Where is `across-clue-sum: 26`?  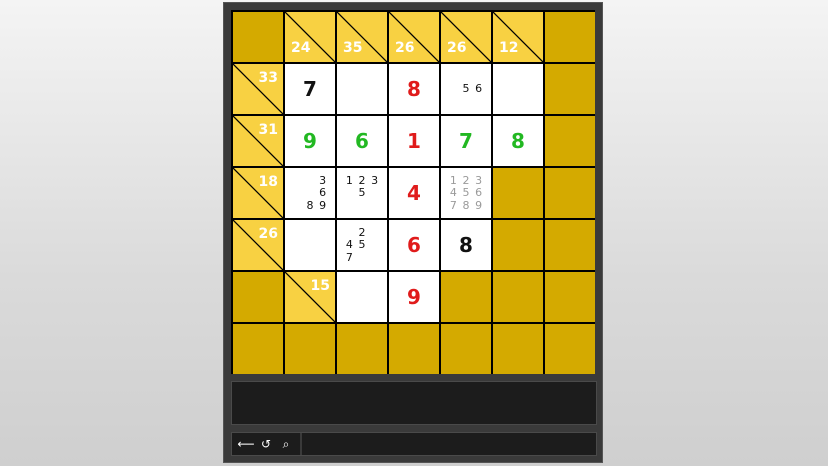
across-clue-sum: 26 is located at coordinates (268, 234).